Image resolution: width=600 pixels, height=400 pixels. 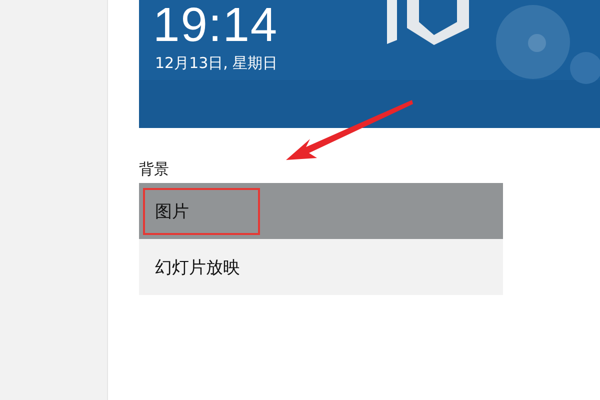 I want to click on clock-time: 19:14, so click(x=216, y=26).